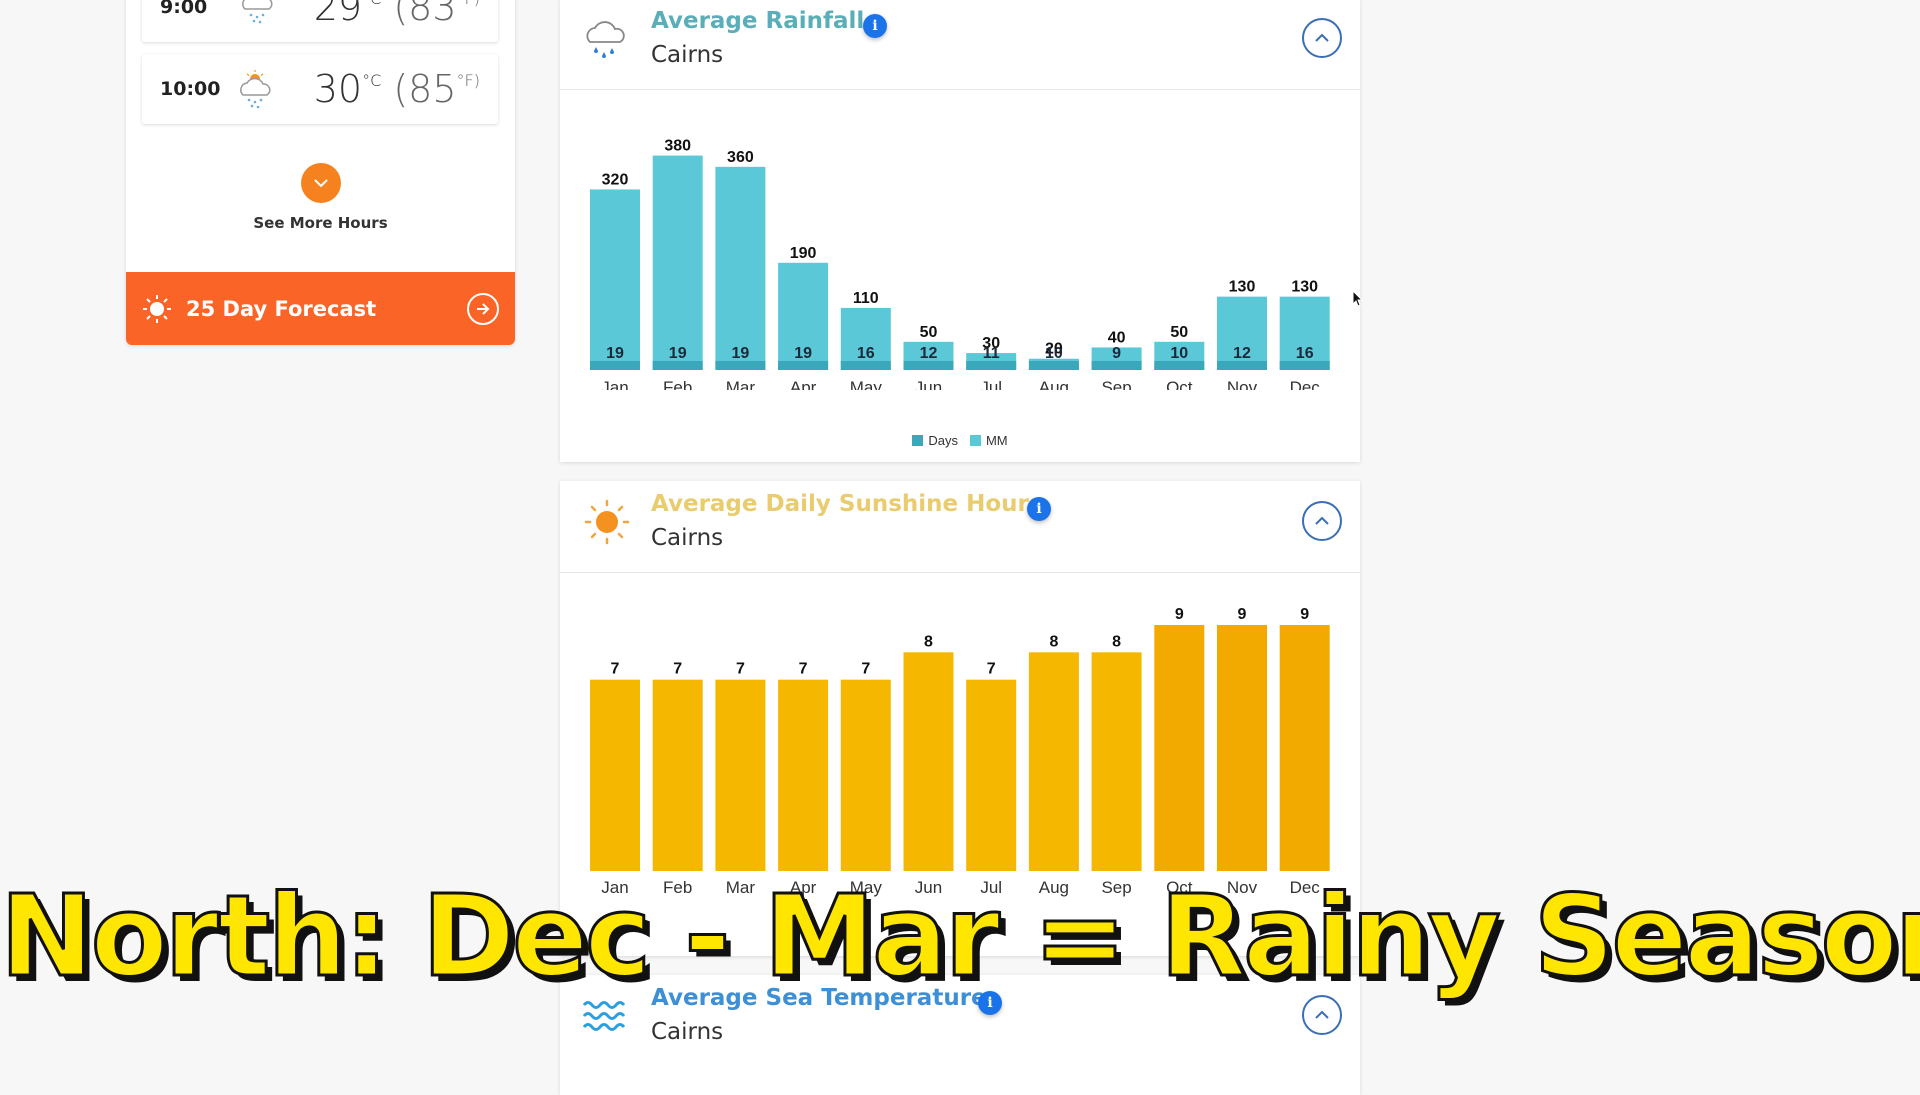 The width and height of the screenshot is (1920, 1095). What do you see at coordinates (184, 9) in the screenshot?
I see `hour-time: 9:00` at bounding box center [184, 9].